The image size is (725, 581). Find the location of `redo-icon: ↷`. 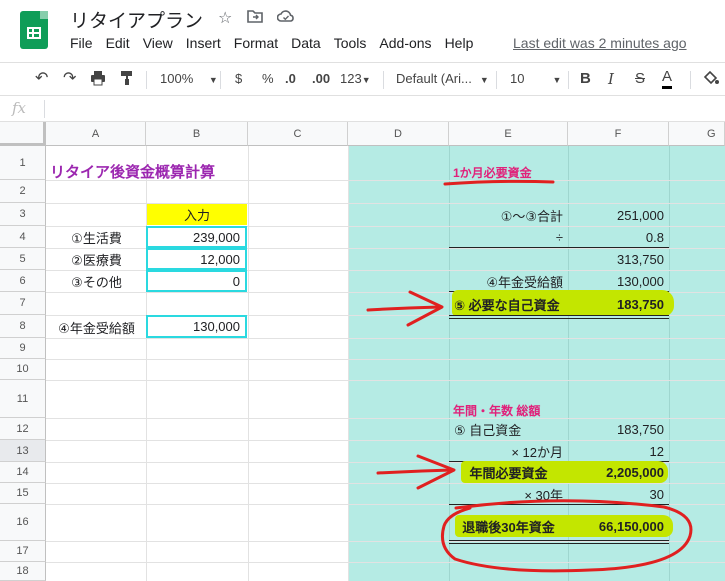

redo-icon: ↷ is located at coordinates (69, 78).